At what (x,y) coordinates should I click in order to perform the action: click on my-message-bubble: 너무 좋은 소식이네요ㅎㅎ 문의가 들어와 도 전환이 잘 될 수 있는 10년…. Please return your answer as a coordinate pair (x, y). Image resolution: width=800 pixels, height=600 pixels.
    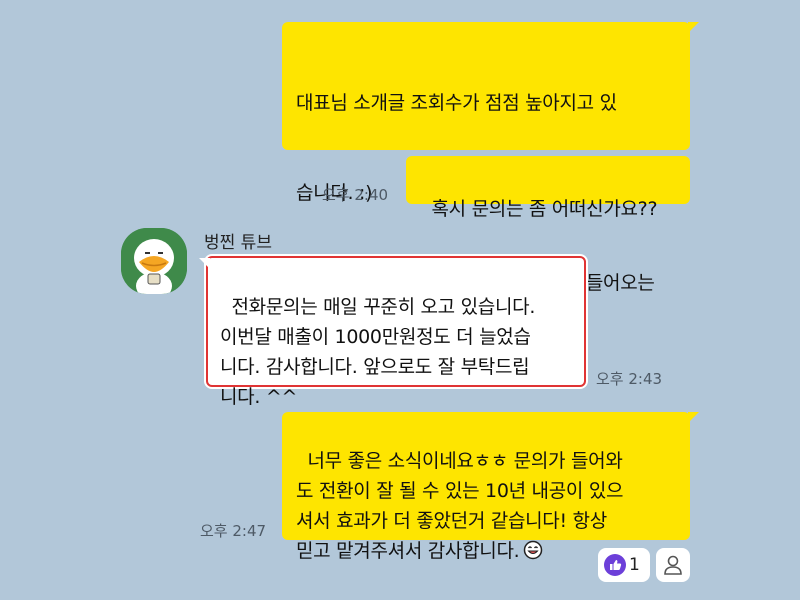
    Looking at the image, I should click on (490, 487).